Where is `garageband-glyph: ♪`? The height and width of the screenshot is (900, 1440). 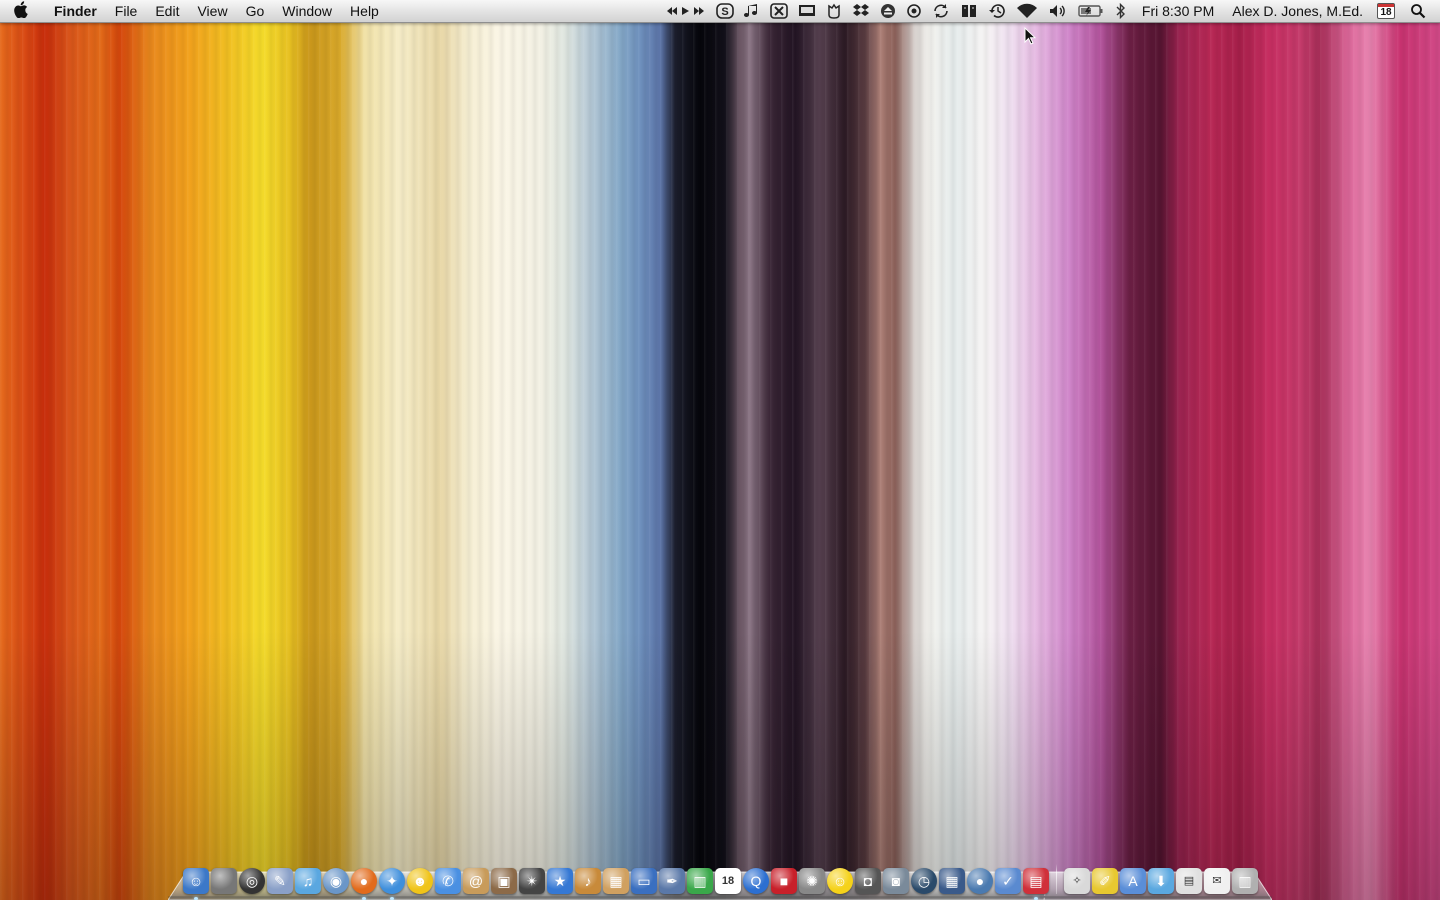
garageband-glyph: ♪ is located at coordinates (588, 881).